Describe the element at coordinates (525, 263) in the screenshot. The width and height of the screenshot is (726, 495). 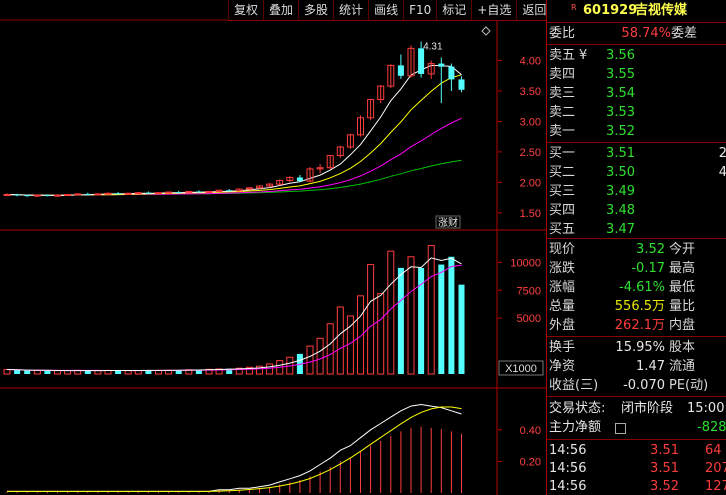
I see `volume-tick-label: 10000` at that location.